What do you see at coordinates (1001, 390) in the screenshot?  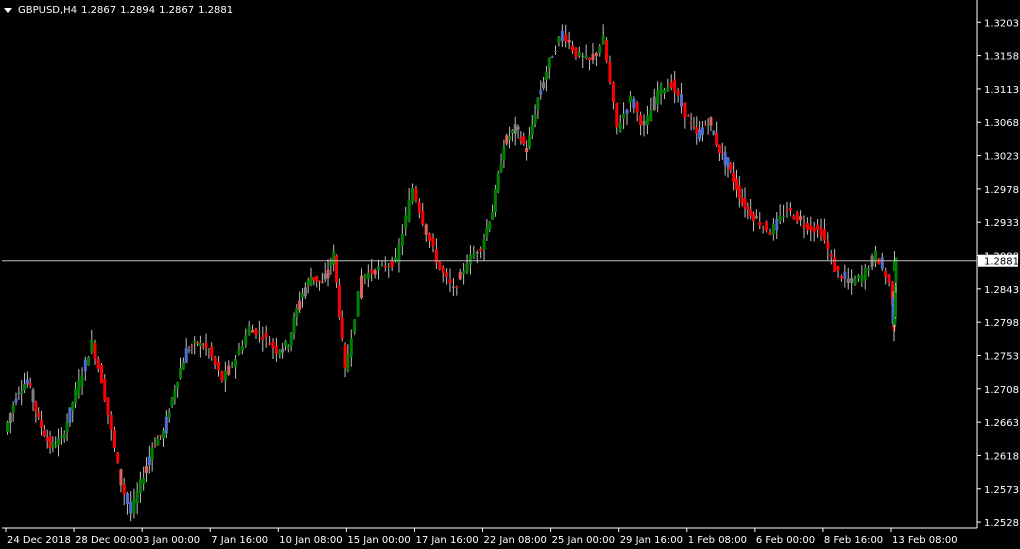 I see `y-tick-label: 1.2708` at bounding box center [1001, 390].